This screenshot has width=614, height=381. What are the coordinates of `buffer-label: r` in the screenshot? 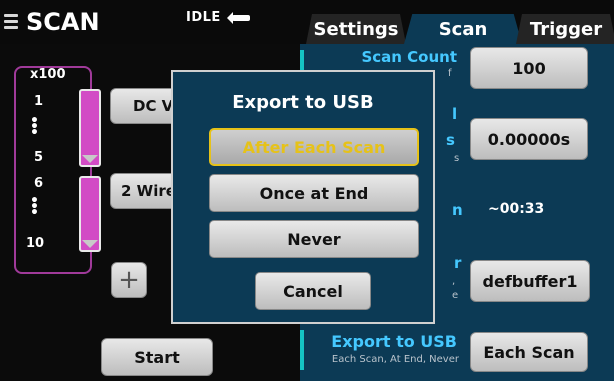 It's located at (458, 263).